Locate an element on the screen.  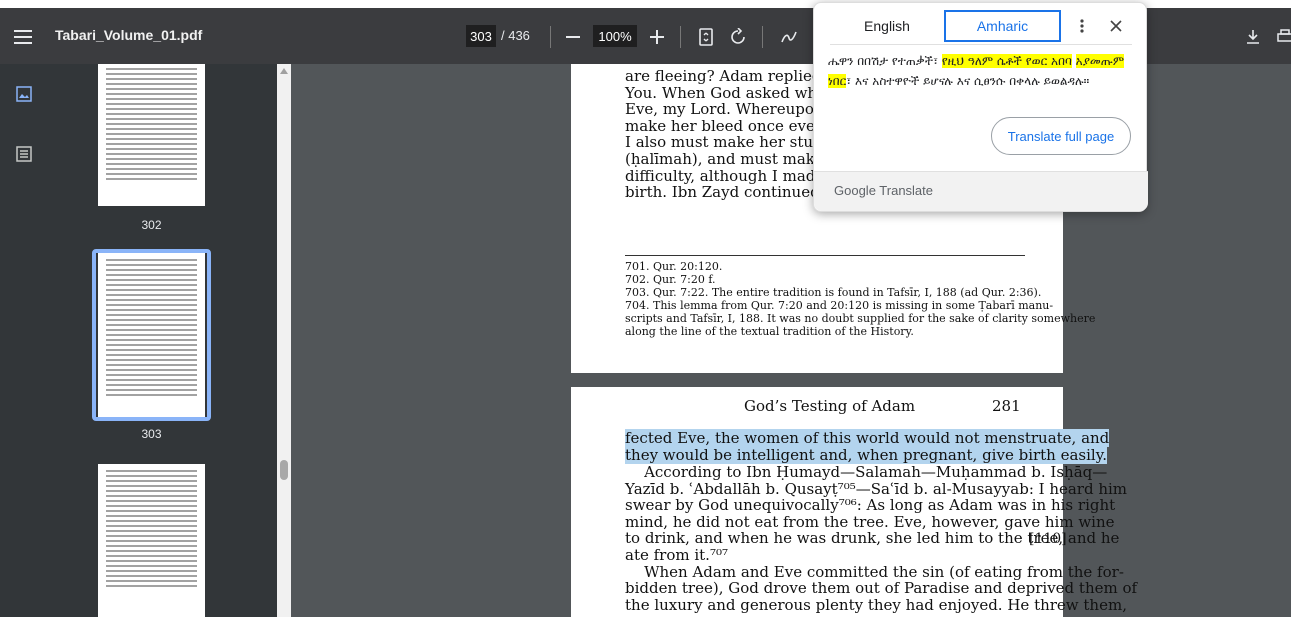
outline-view-icon is located at coordinates (25, 155).